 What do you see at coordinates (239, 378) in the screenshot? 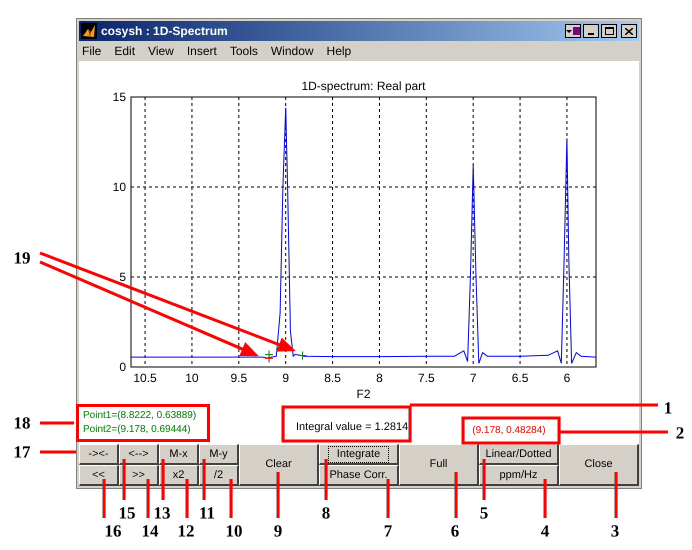
I see `x-tick-label: 9.5` at bounding box center [239, 378].